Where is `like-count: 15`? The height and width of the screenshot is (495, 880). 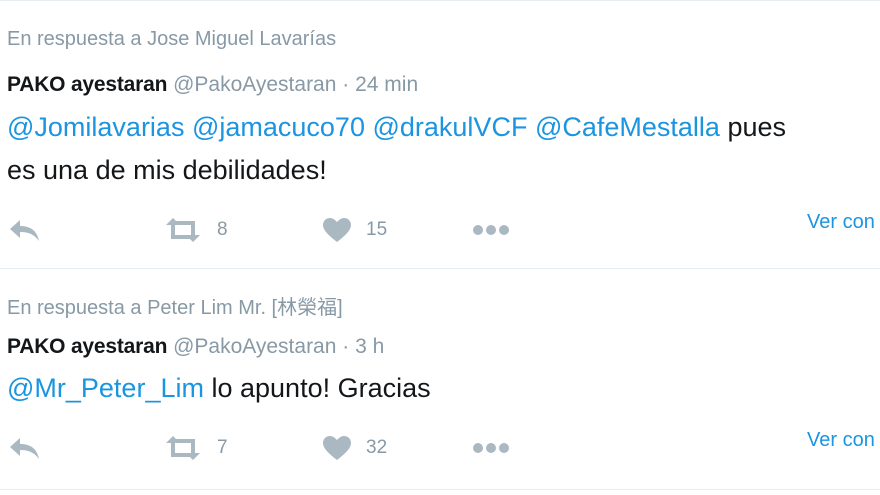 like-count: 15 is located at coordinates (377, 229).